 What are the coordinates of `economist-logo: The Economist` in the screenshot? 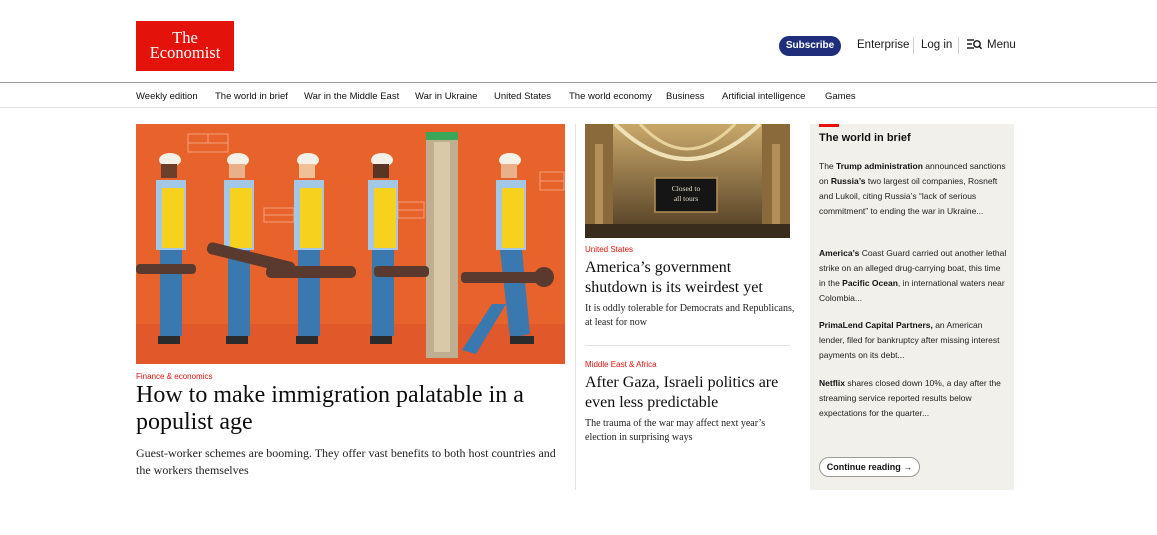 It's located at (185, 46).